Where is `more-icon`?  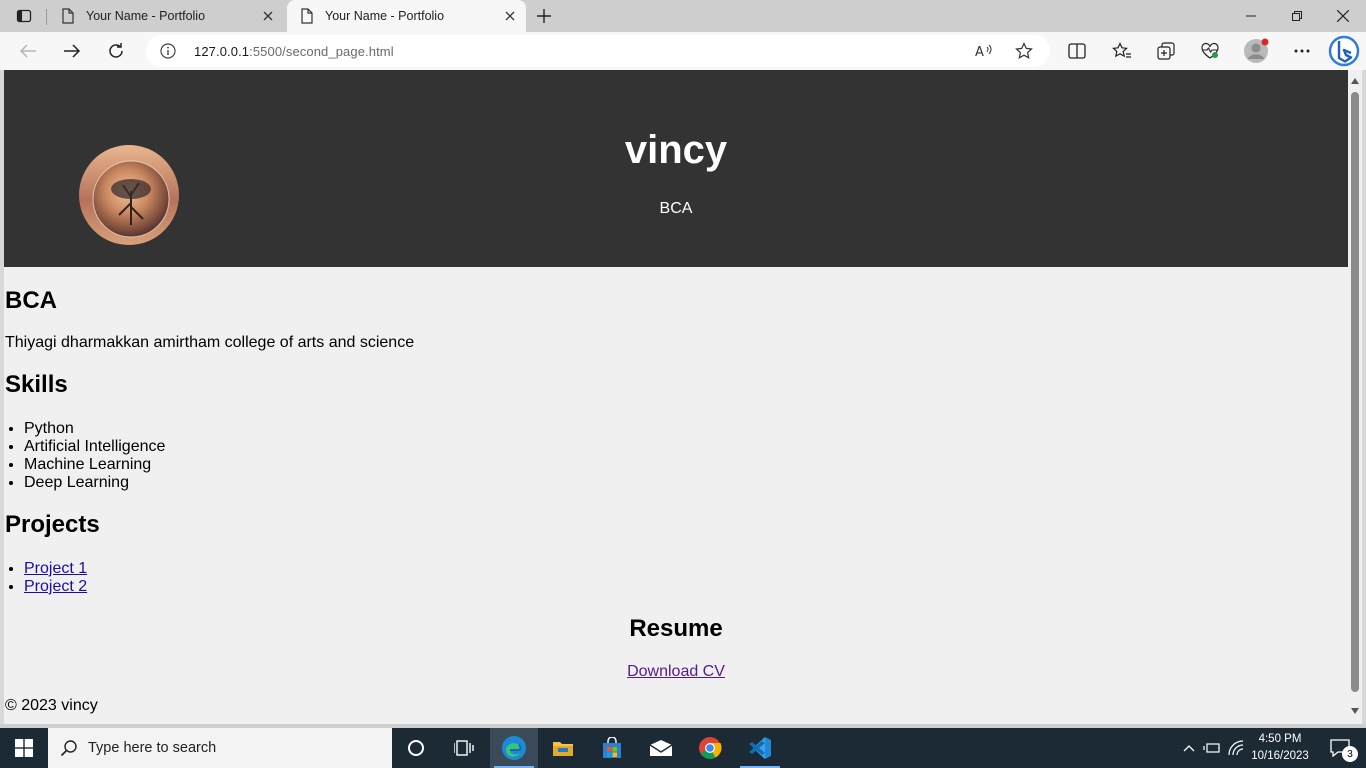 more-icon is located at coordinates (1302, 51).